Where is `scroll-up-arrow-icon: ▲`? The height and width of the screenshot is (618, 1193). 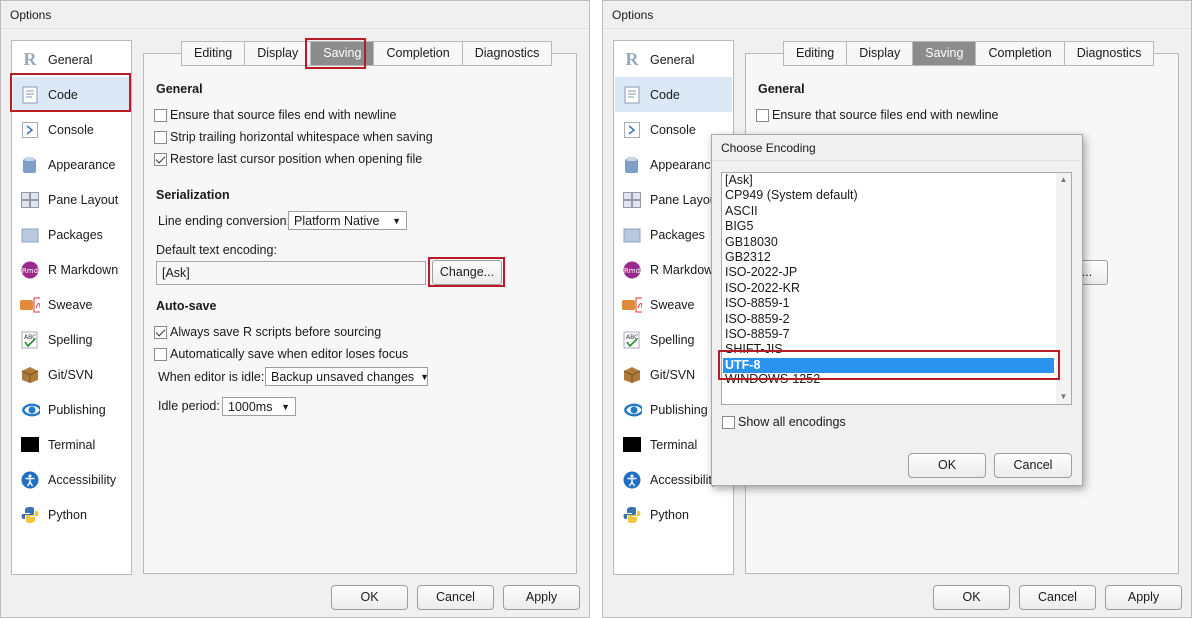 scroll-up-arrow-icon: ▲ is located at coordinates (1063, 180).